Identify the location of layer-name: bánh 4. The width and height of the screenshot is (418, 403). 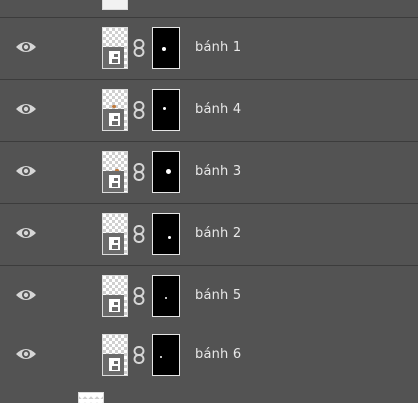
(218, 110).